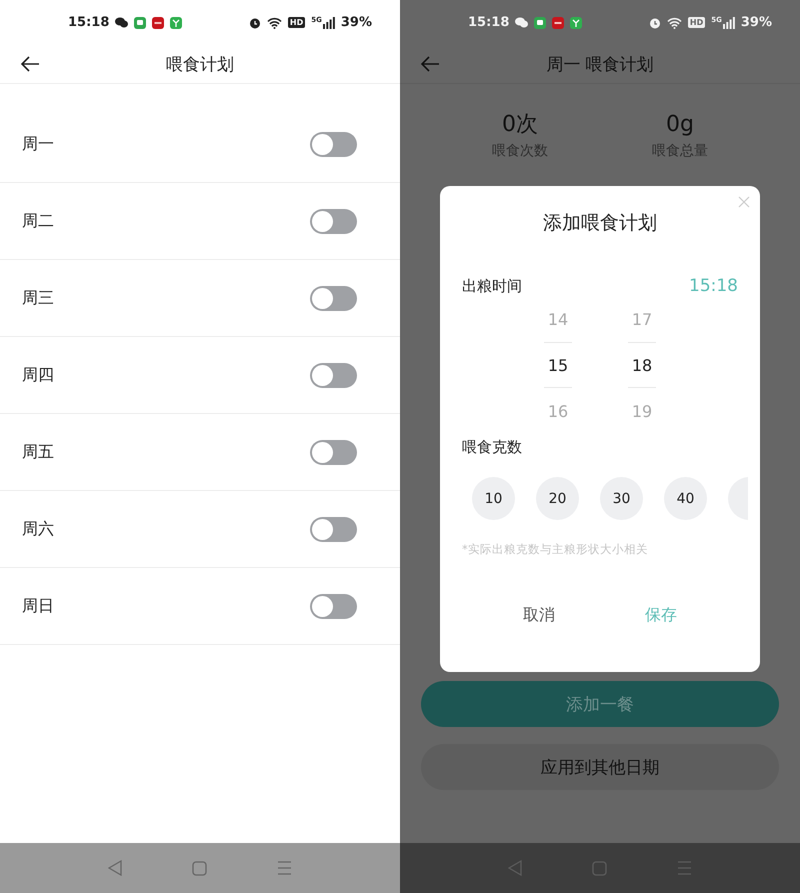 This screenshot has width=800, height=893. I want to click on field-label: 出粮时间, so click(492, 286).